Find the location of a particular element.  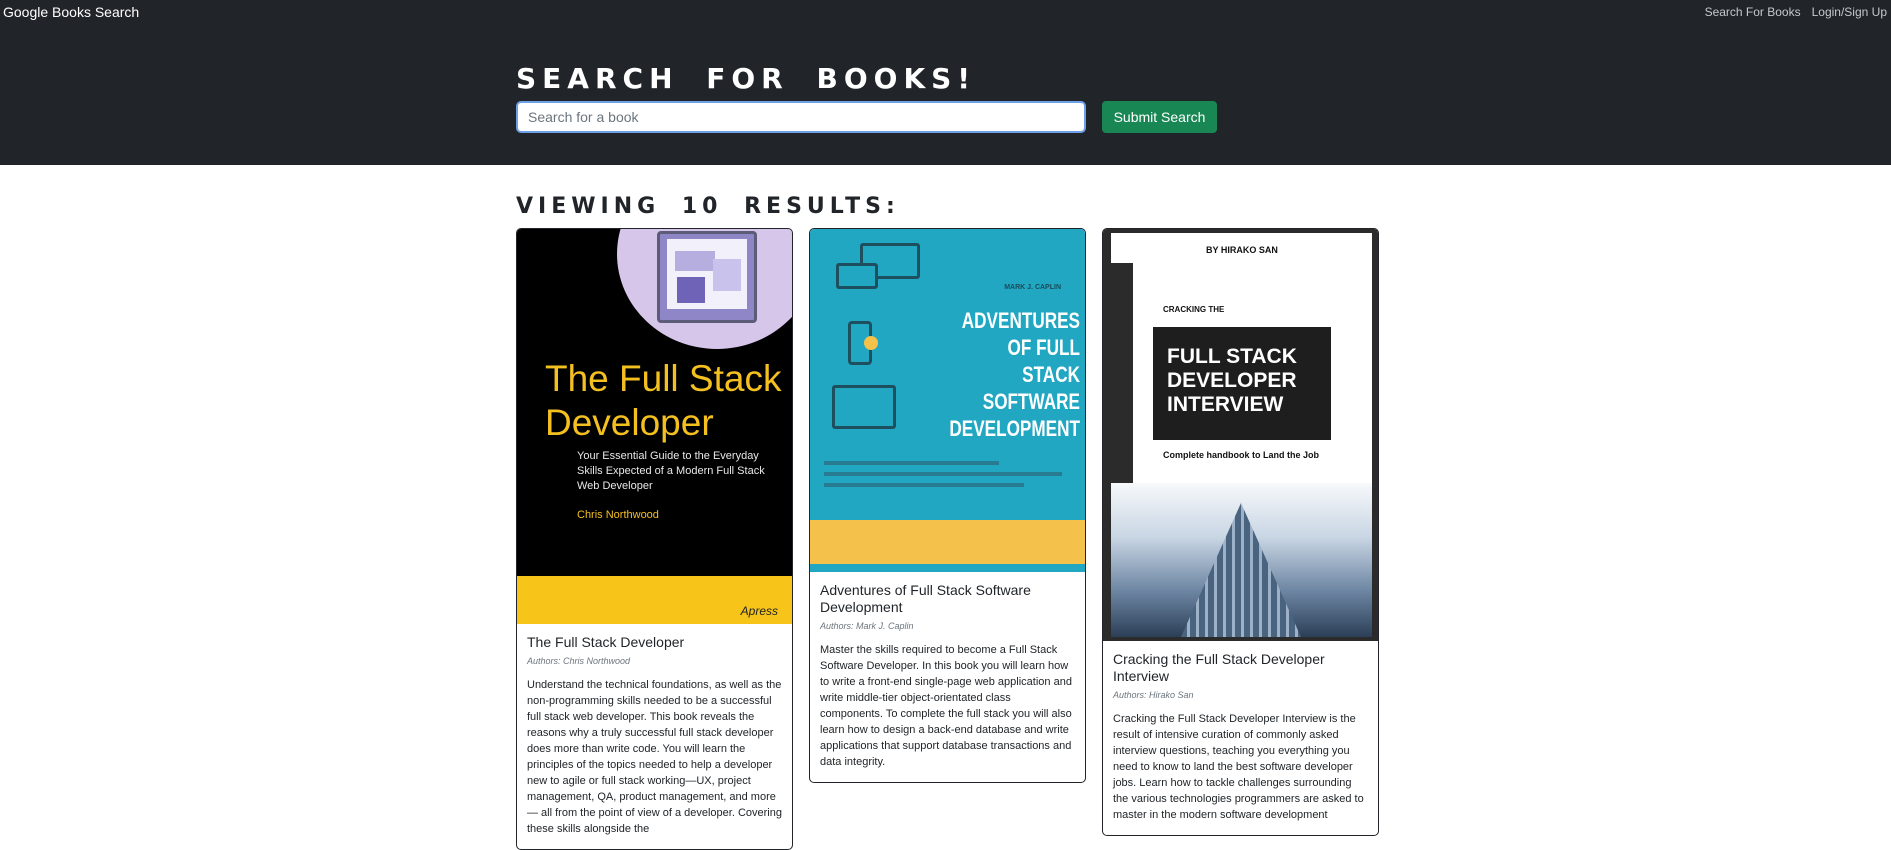

book-authors: Authors: Chris Northwood is located at coordinates (579, 661).